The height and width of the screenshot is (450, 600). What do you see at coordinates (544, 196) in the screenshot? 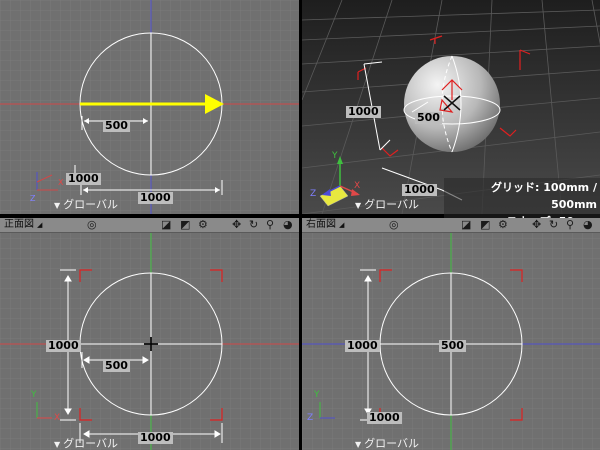
I see `grid-size-text: グリッド: 100mm / 500mm` at bounding box center [544, 196].